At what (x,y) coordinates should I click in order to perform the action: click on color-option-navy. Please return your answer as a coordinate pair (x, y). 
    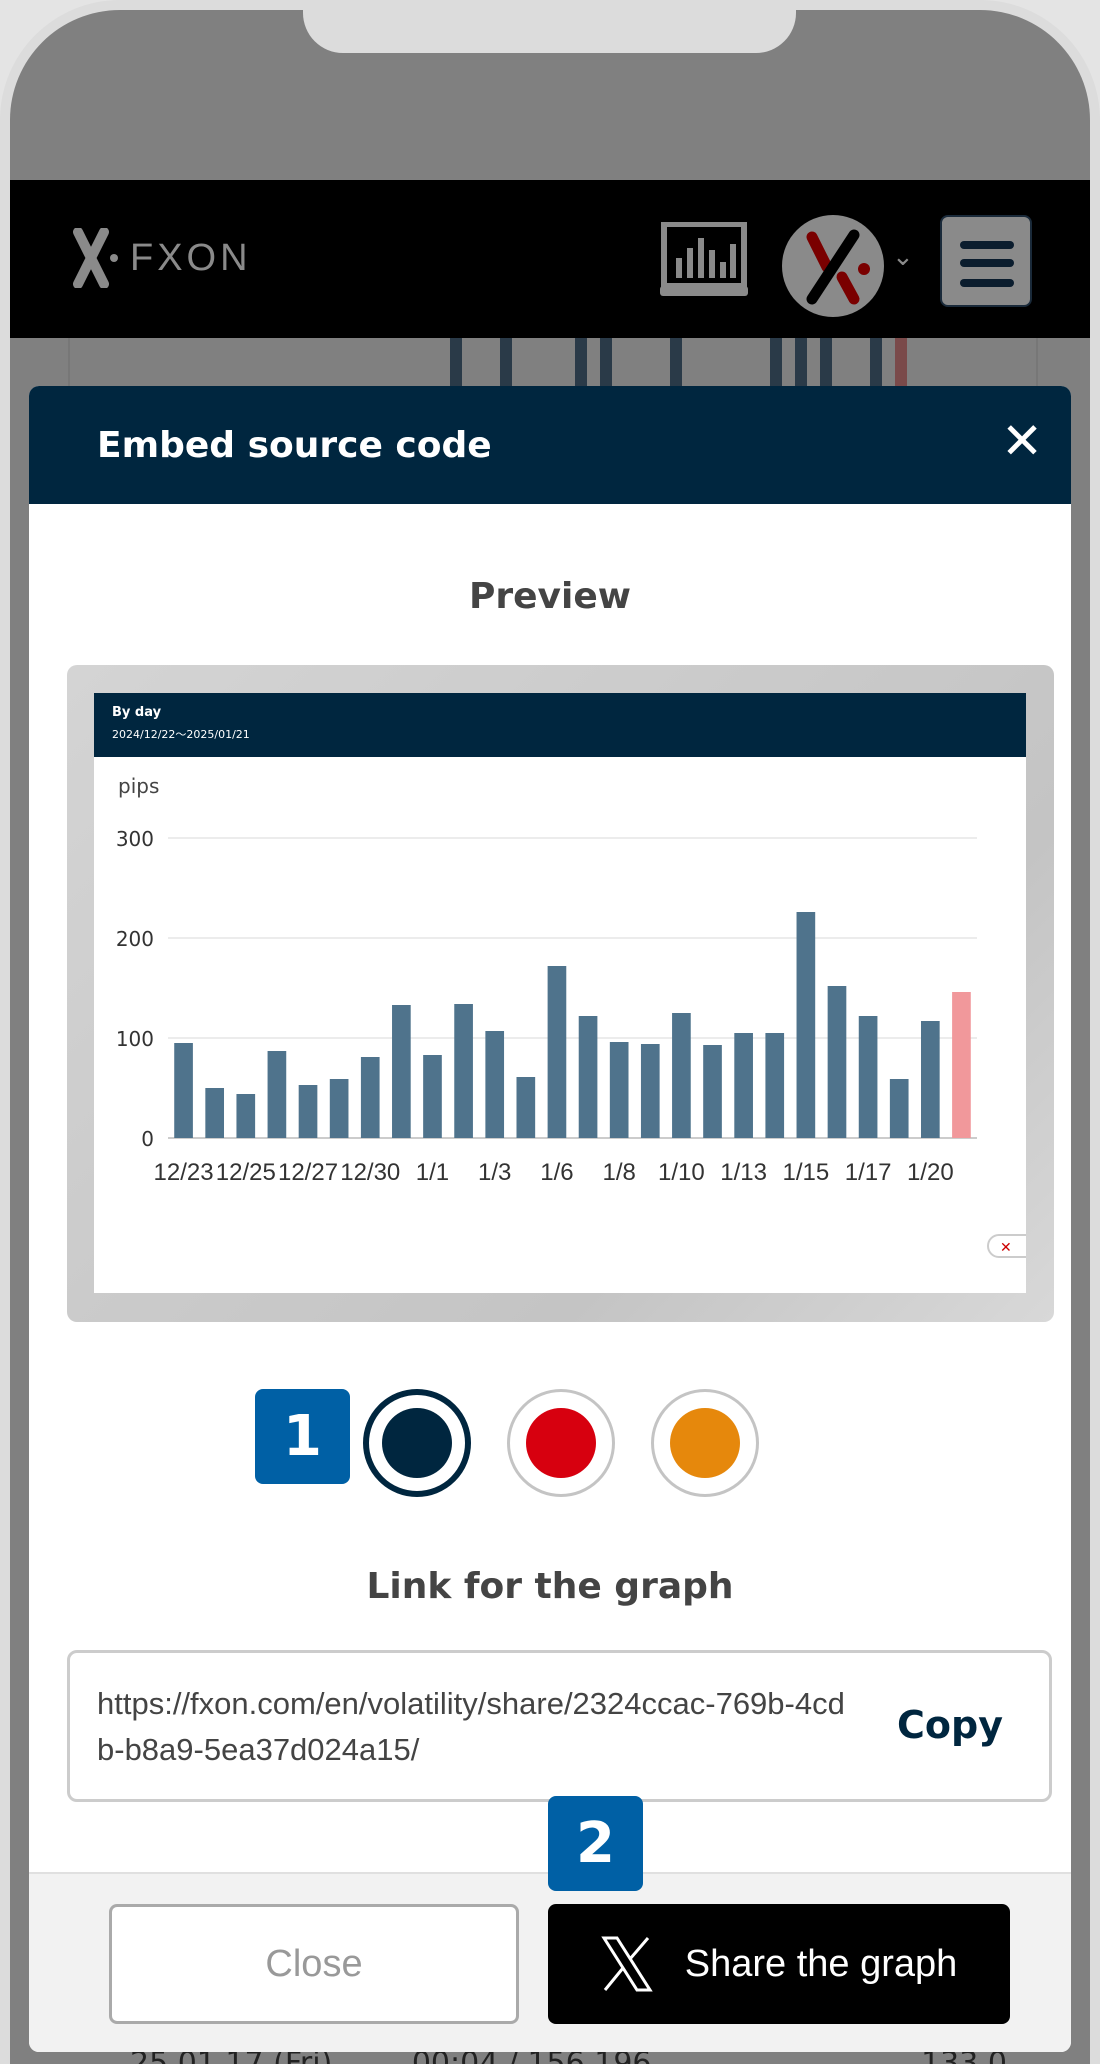
    Looking at the image, I should click on (417, 1443).